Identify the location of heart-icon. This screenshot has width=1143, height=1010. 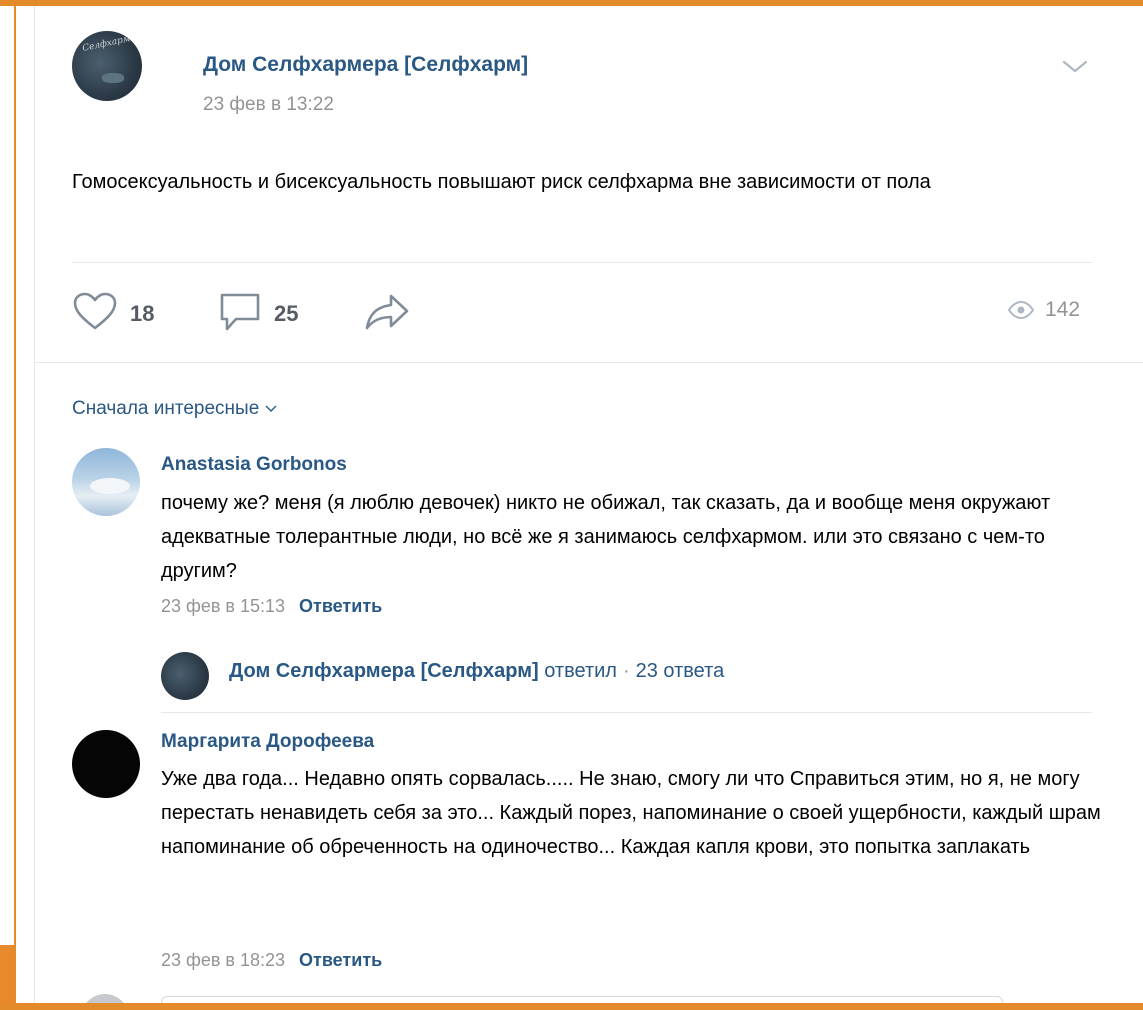
(95, 314).